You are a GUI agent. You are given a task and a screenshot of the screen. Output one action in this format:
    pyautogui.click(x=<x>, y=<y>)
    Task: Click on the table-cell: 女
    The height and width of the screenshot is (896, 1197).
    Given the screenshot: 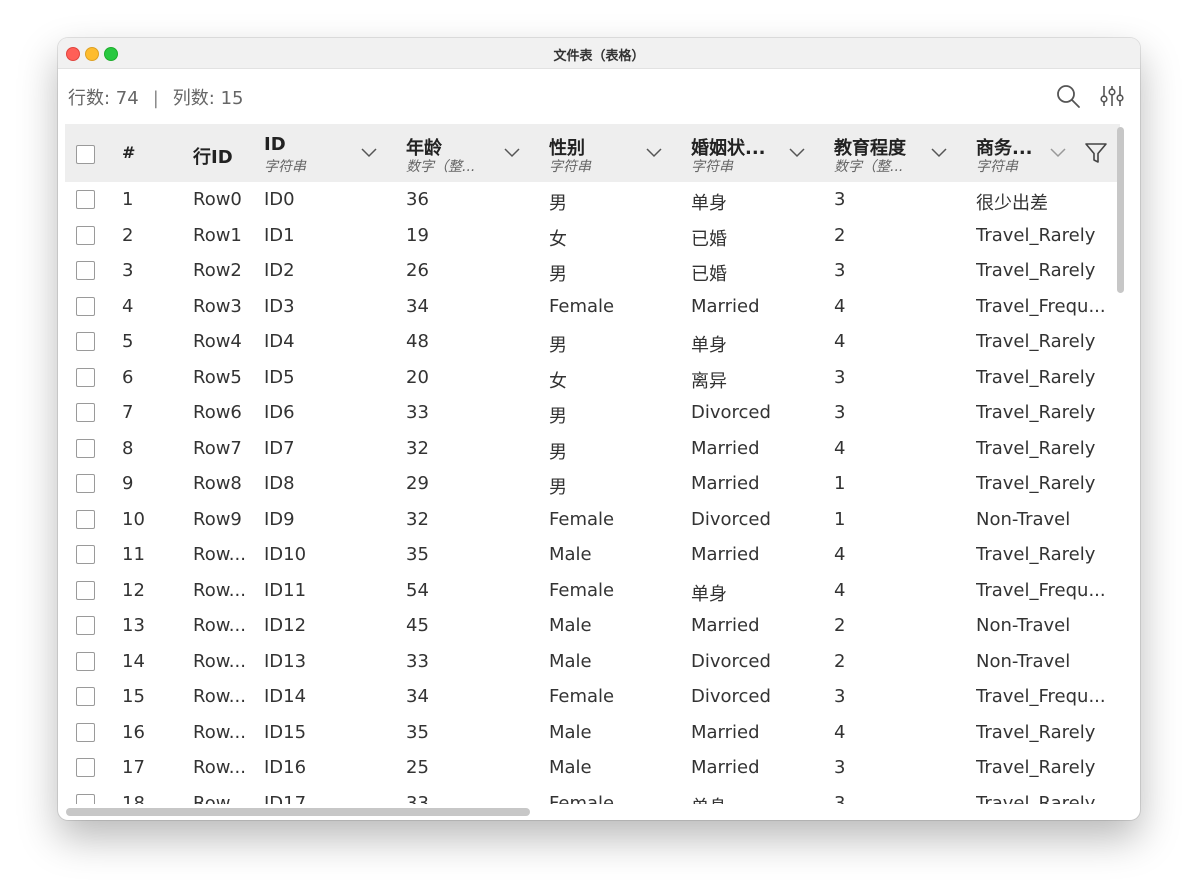 What is the action you would take?
    pyautogui.click(x=558, y=381)
    